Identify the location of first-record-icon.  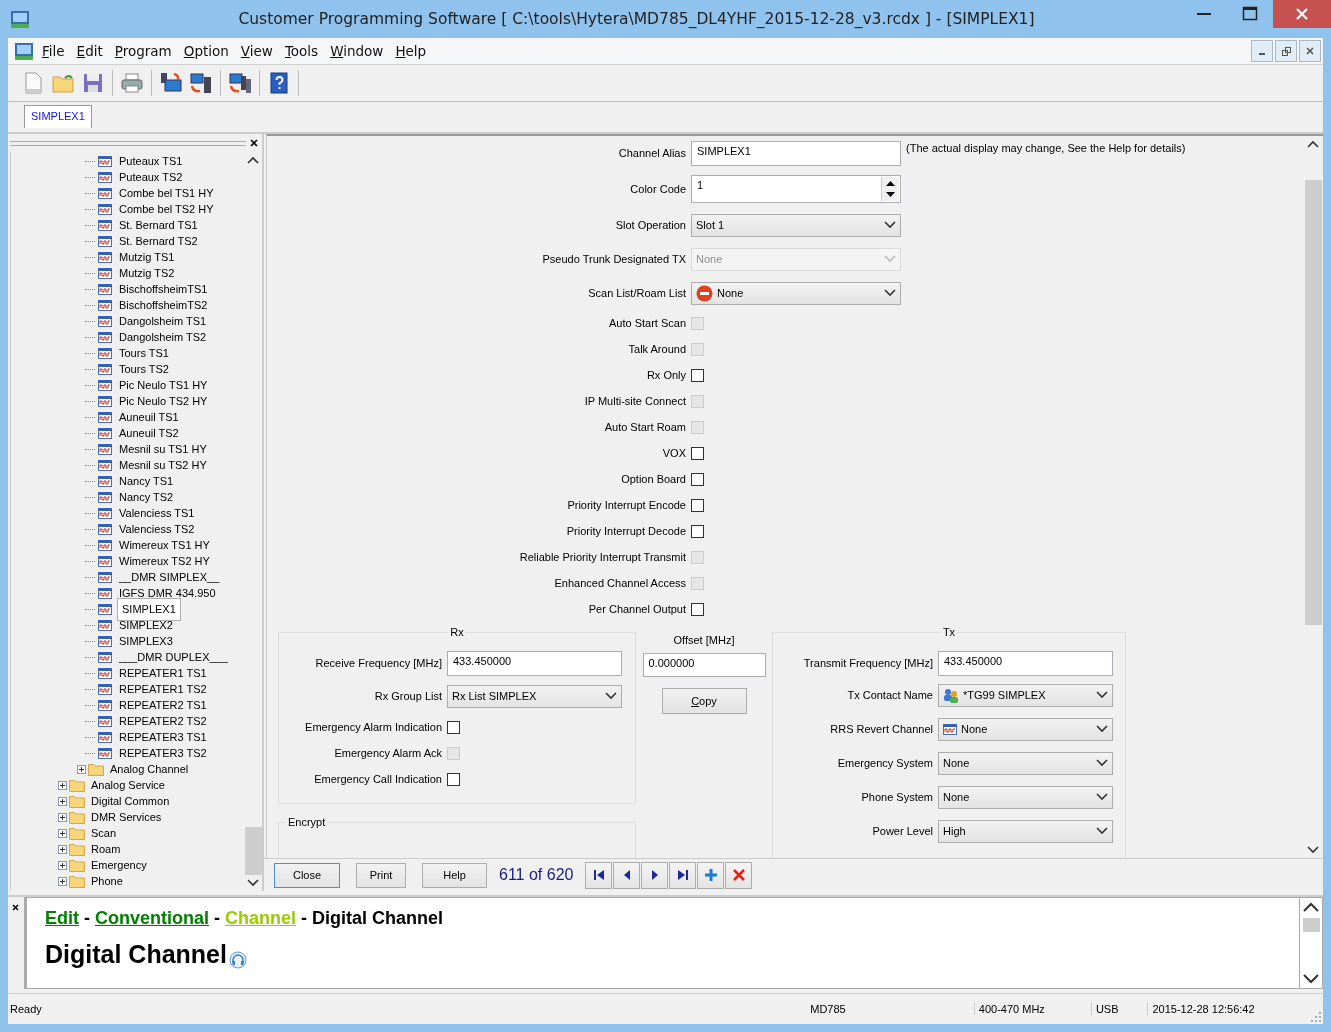
(599, 875).